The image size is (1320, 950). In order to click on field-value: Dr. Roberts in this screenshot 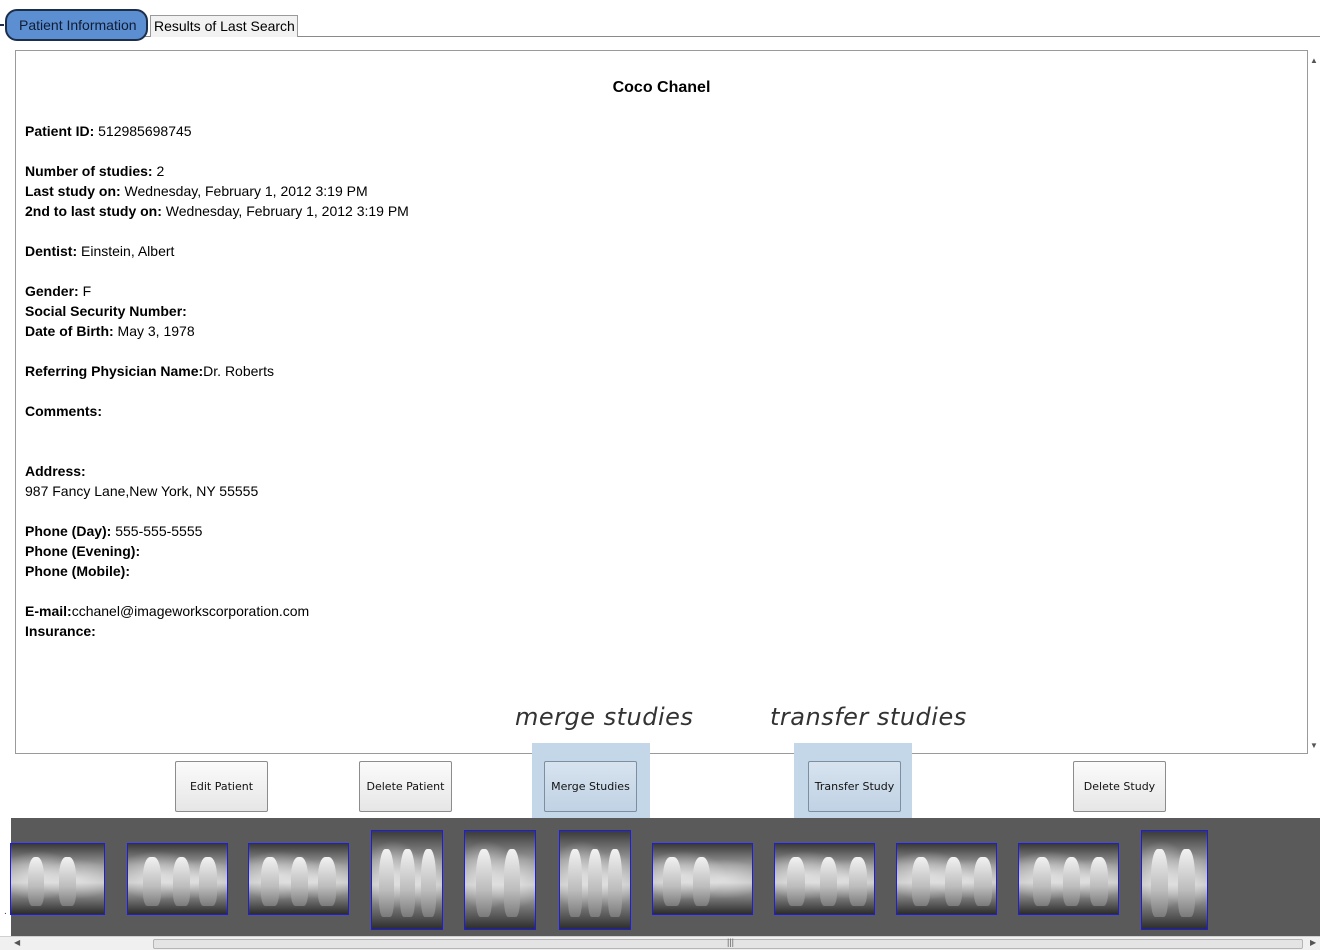, I will do `click(238, 371)`.